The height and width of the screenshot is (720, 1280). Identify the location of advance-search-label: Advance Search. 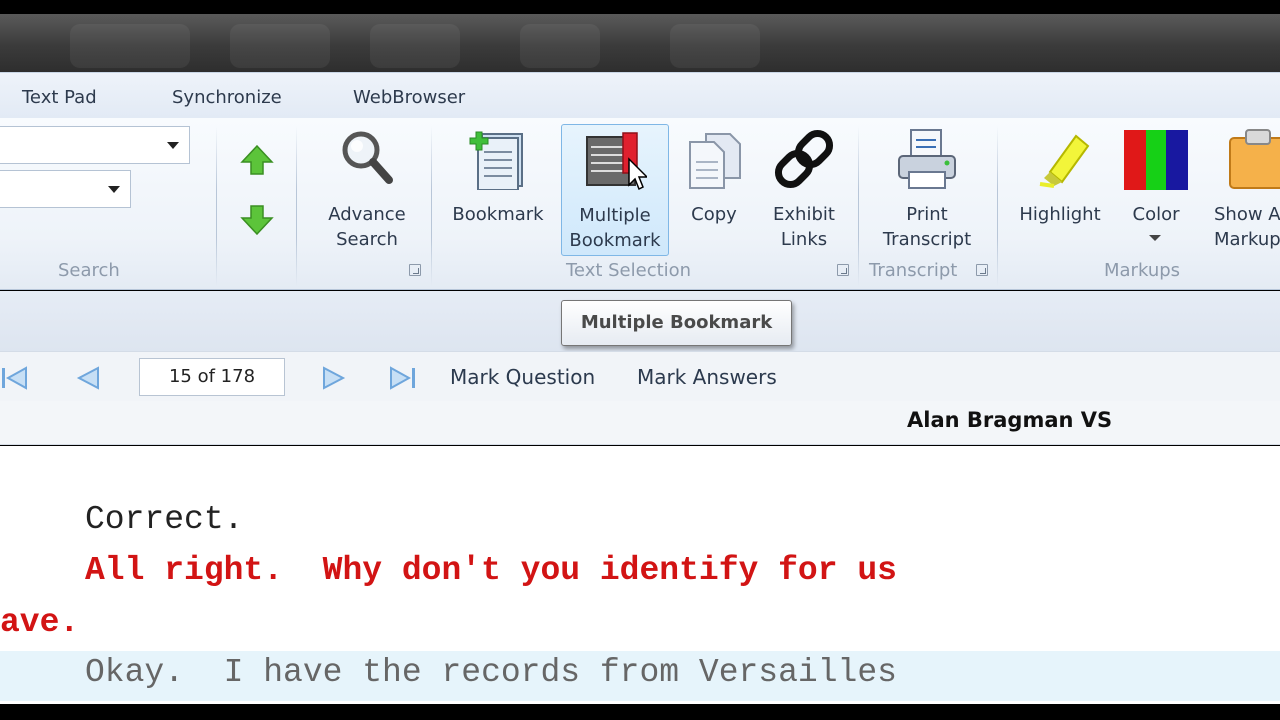
(367, 227).